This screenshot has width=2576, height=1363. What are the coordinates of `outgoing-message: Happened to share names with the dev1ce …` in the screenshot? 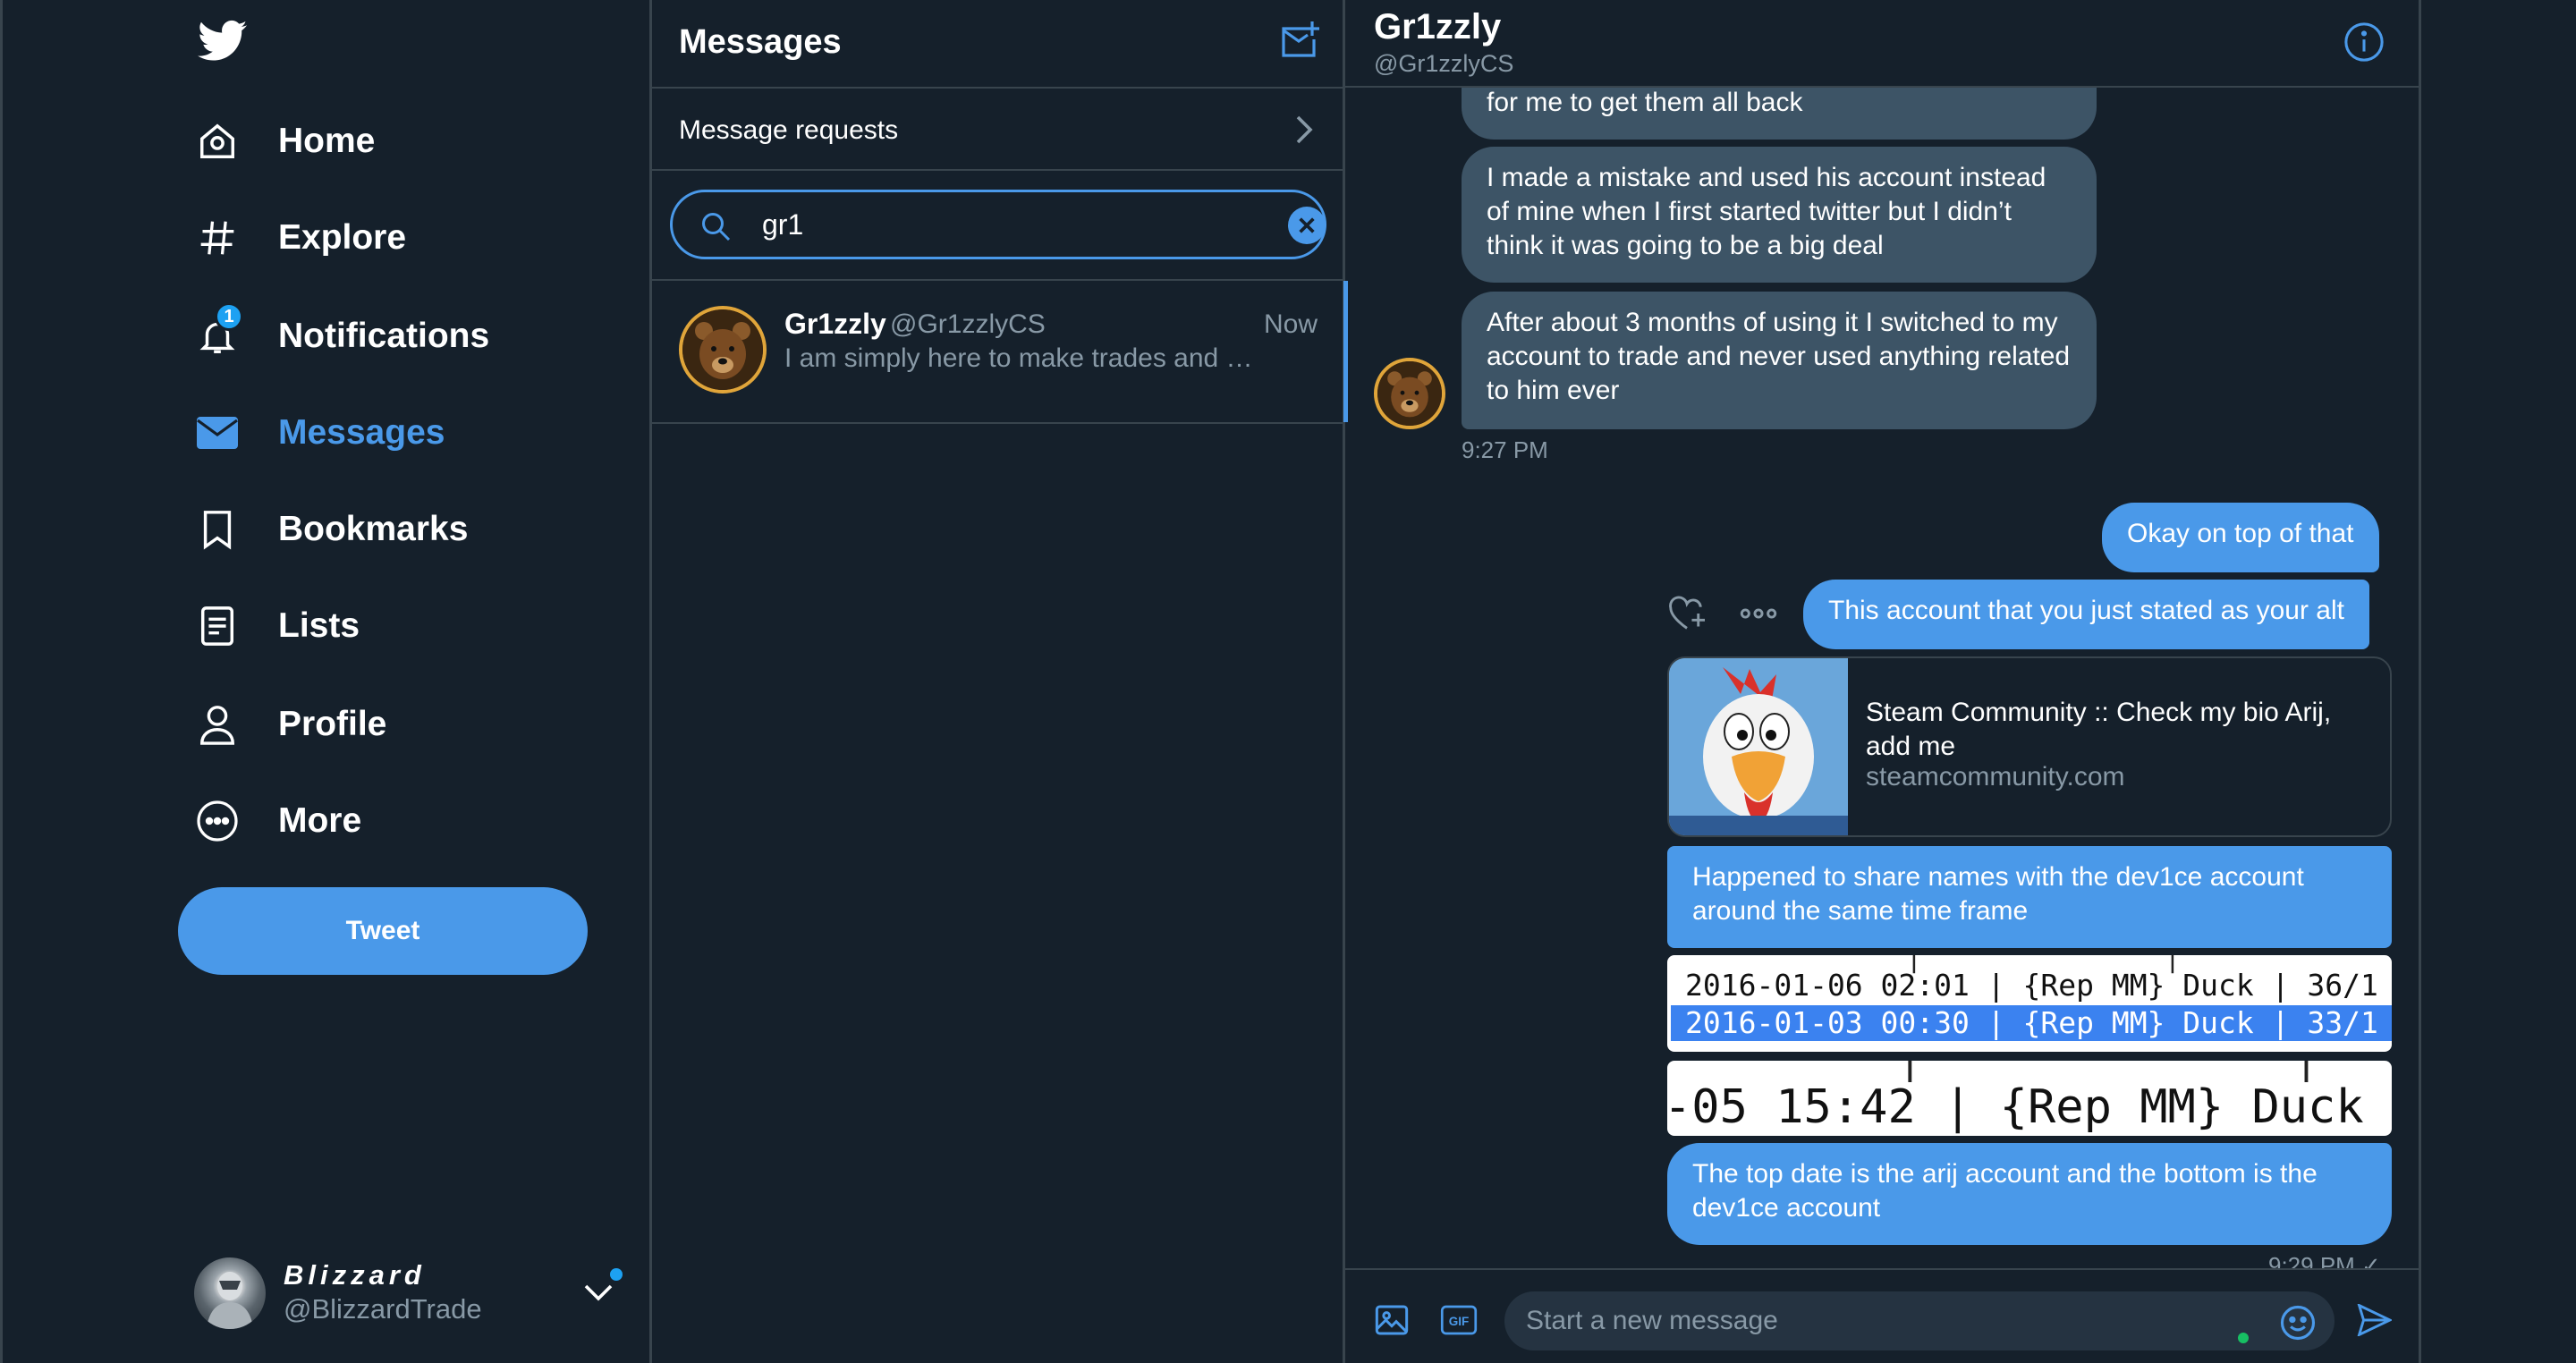 It's located at (2029, 897).